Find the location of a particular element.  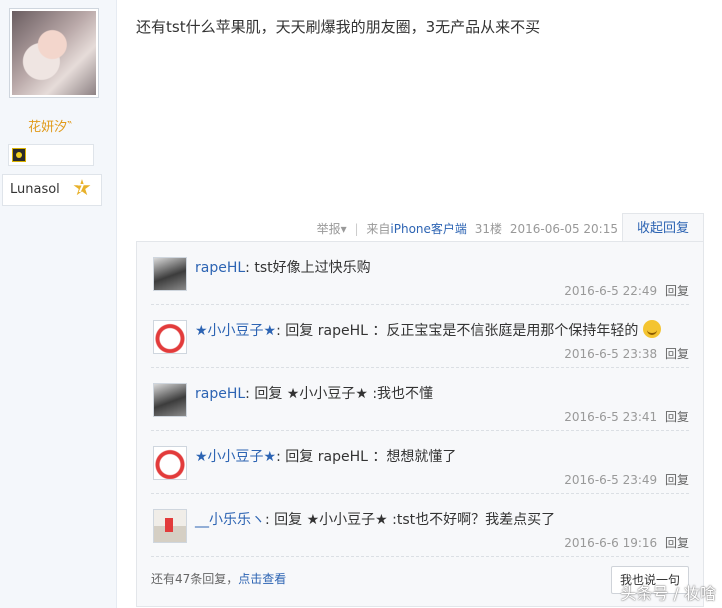

watermark: 头条号 / 妆啥 is located at coordinates (668, 593).